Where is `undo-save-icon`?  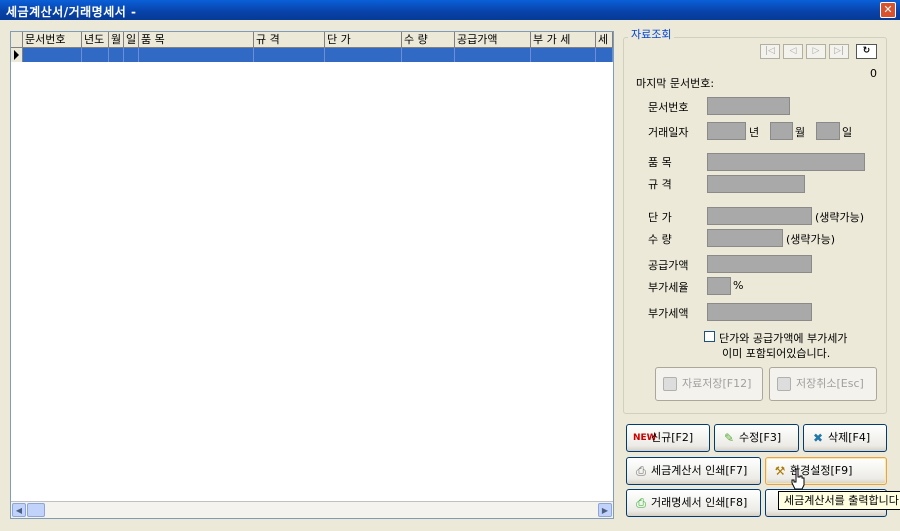 undo-save-icon is located at coordinates (784, 384).